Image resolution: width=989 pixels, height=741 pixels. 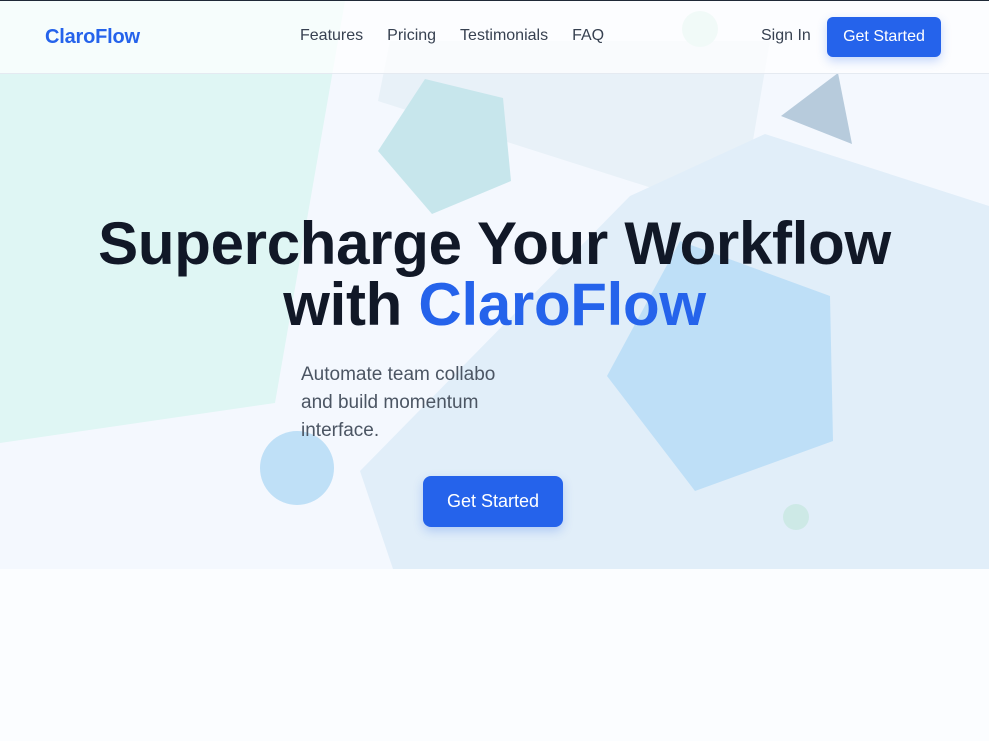 I want to click on circle-teal-small-shape, so click(x=796, y=517).